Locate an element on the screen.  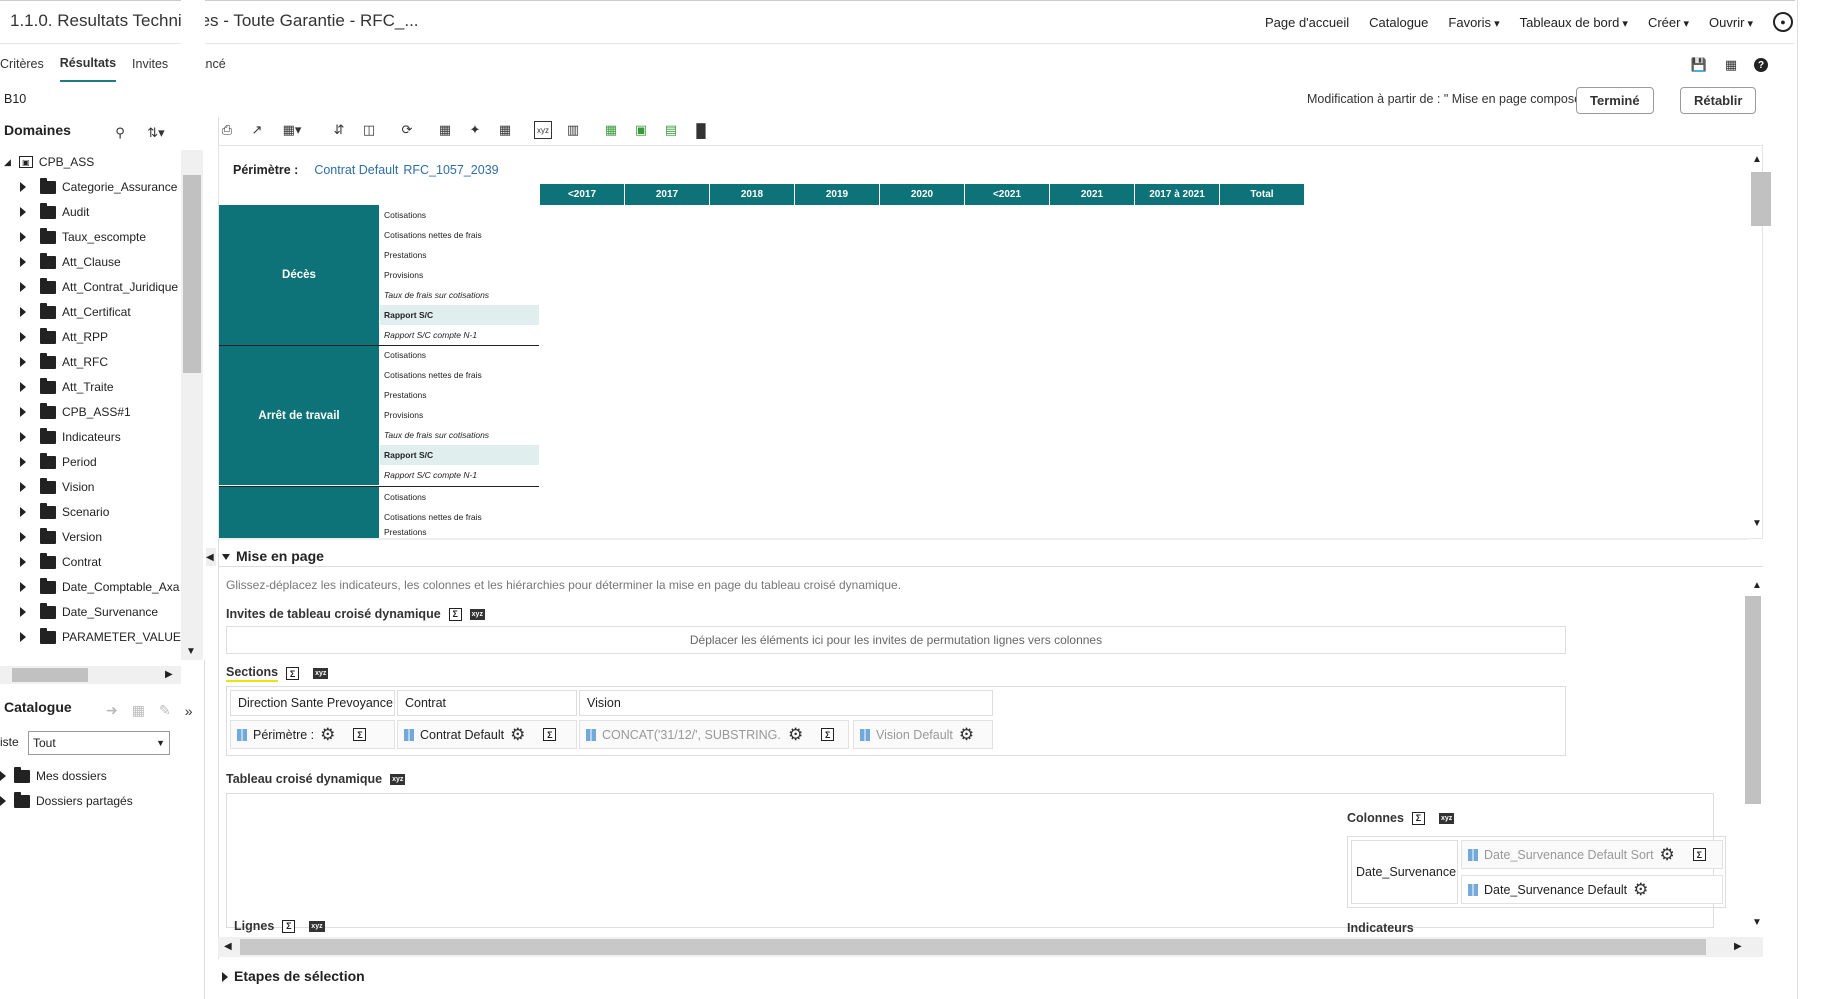
swap-icon: ⇵ is located at coordinates (339, 130).